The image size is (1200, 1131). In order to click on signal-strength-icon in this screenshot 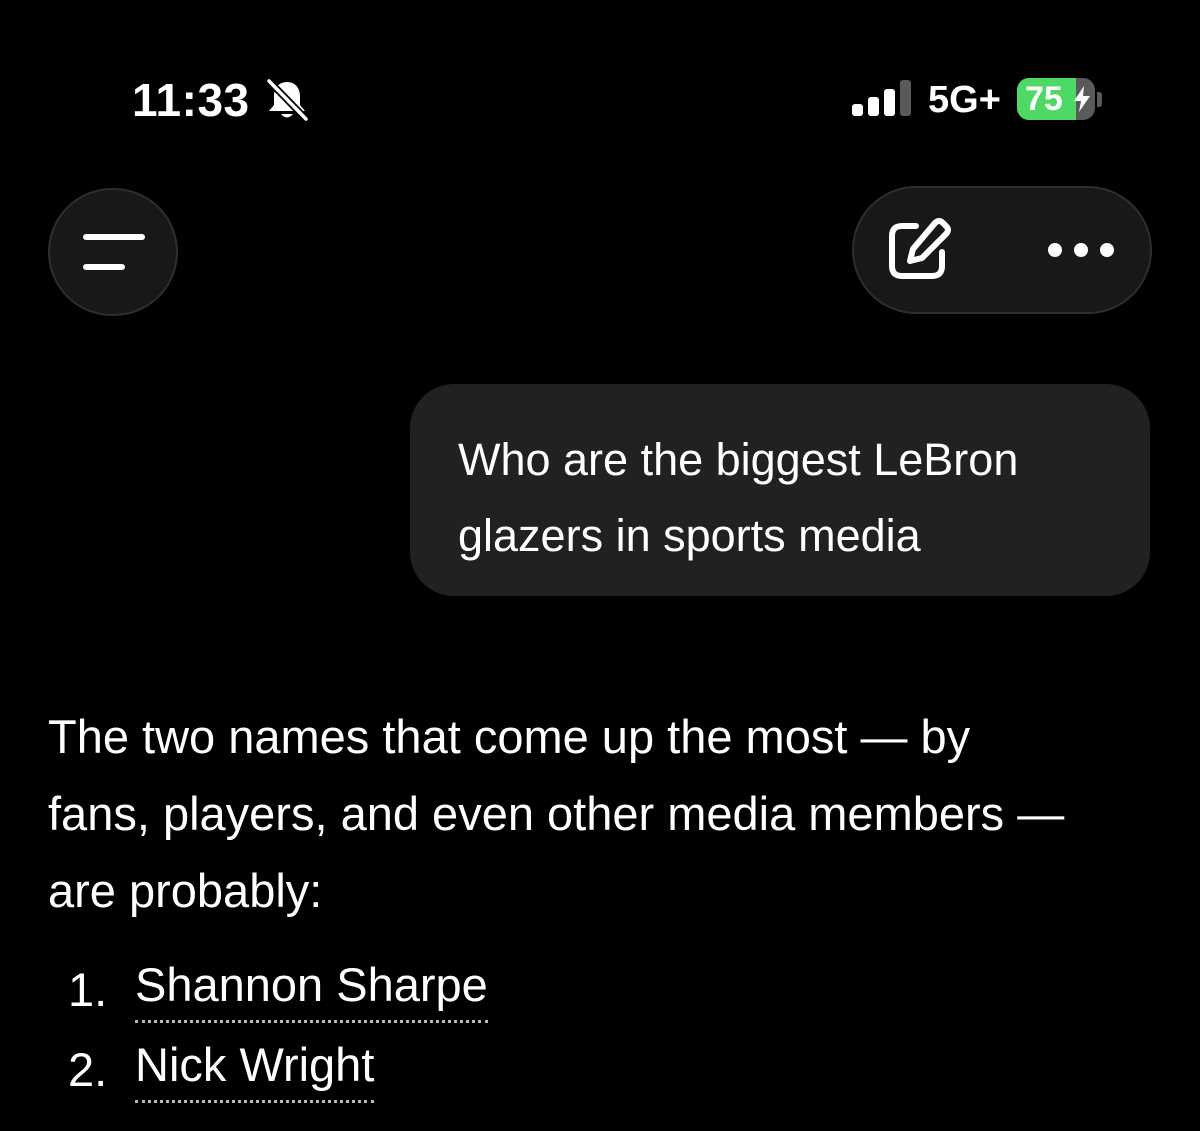, I will do `click(881, 98)`.